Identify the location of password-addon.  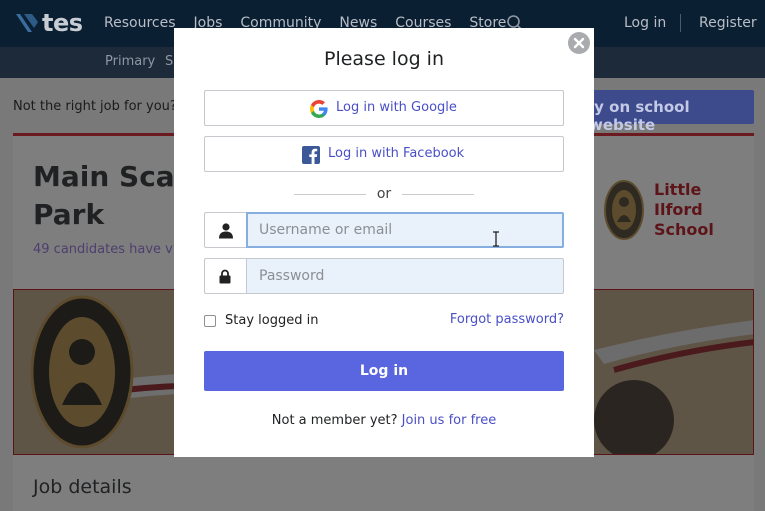
(225, 276).